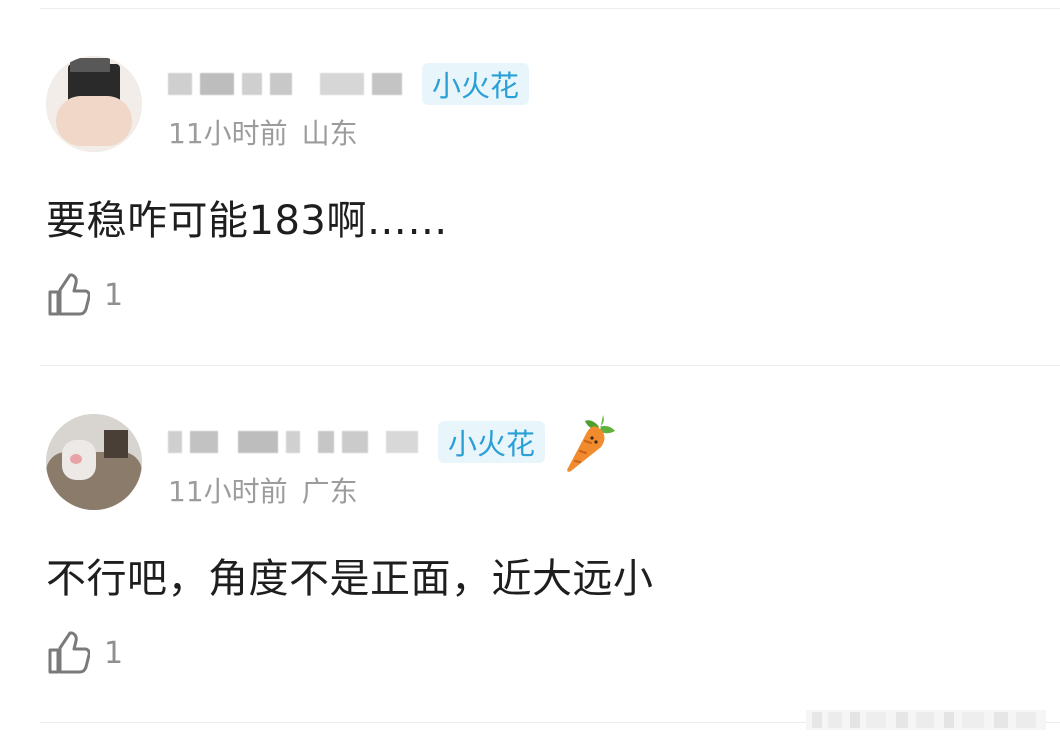 Image resolution: width=1060 pixels, height=748 pixels. Describe the element at coordinates (926, 720) in the screenshot. I see `watermark-bar` at that location.